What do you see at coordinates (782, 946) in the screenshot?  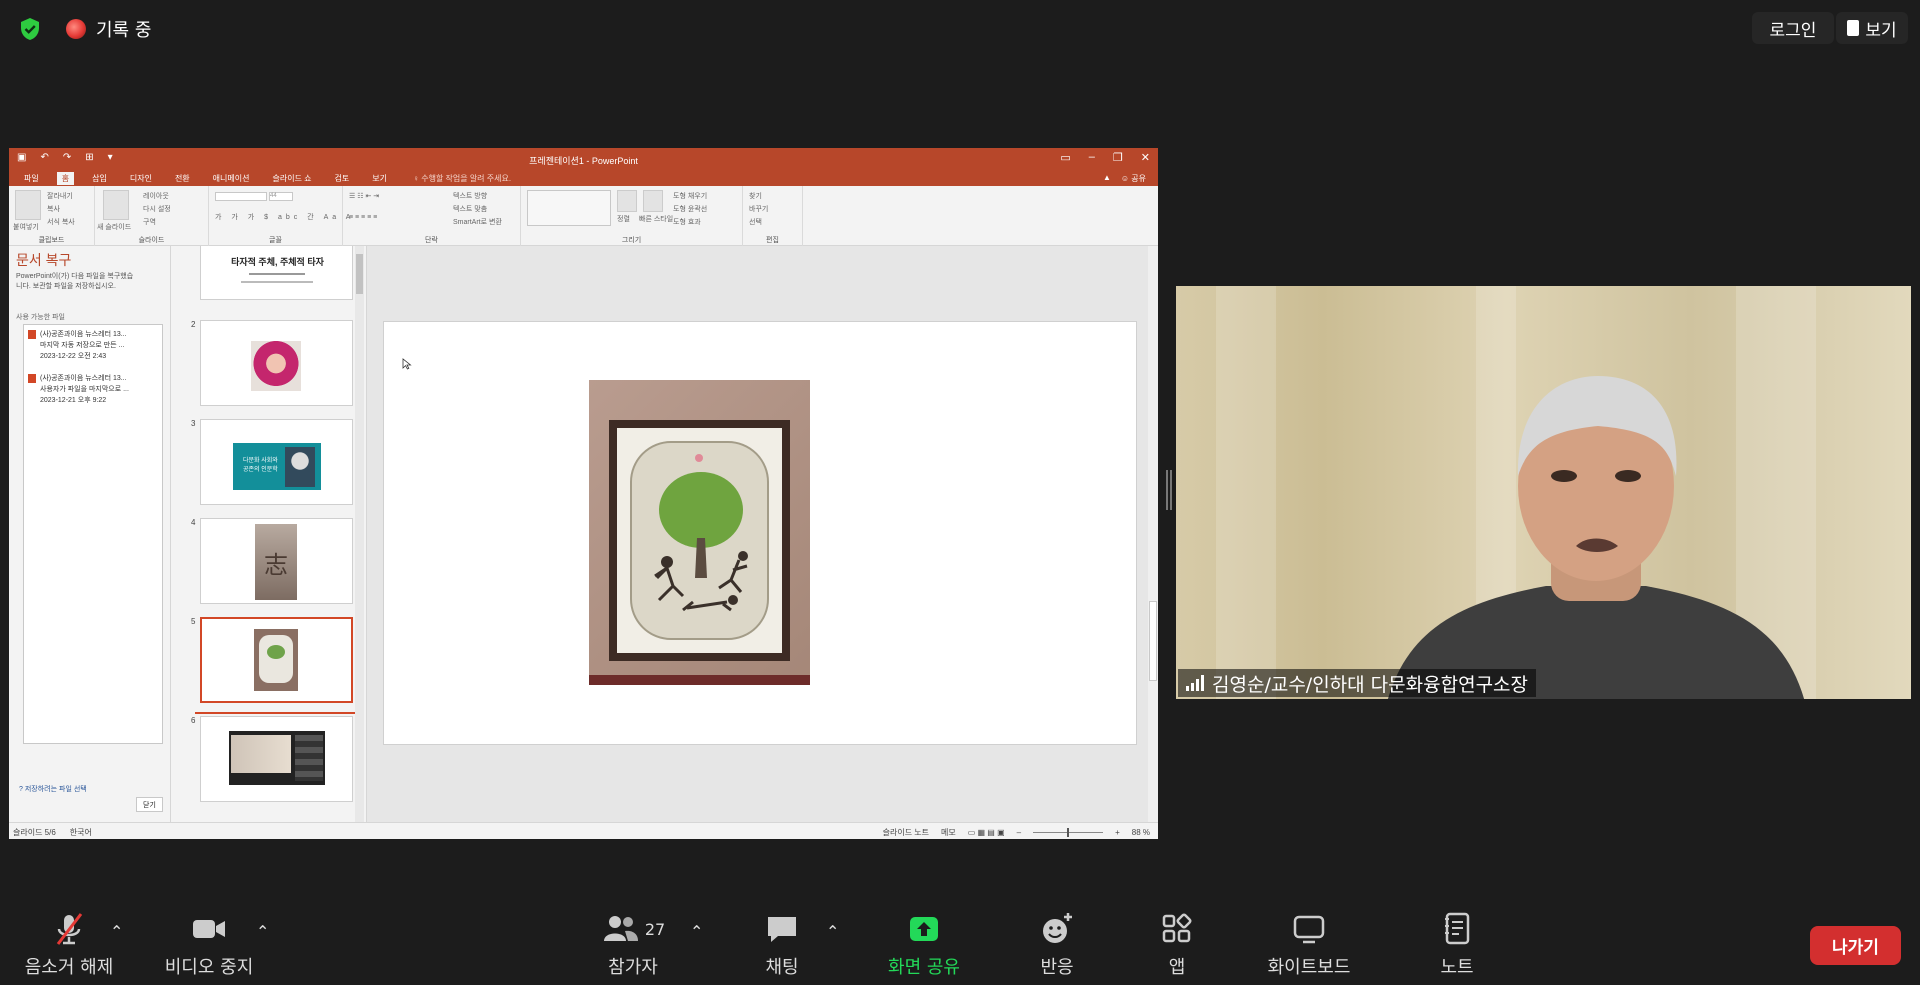 I see `chat-button: 채팅` at bounding box center [782, 946].